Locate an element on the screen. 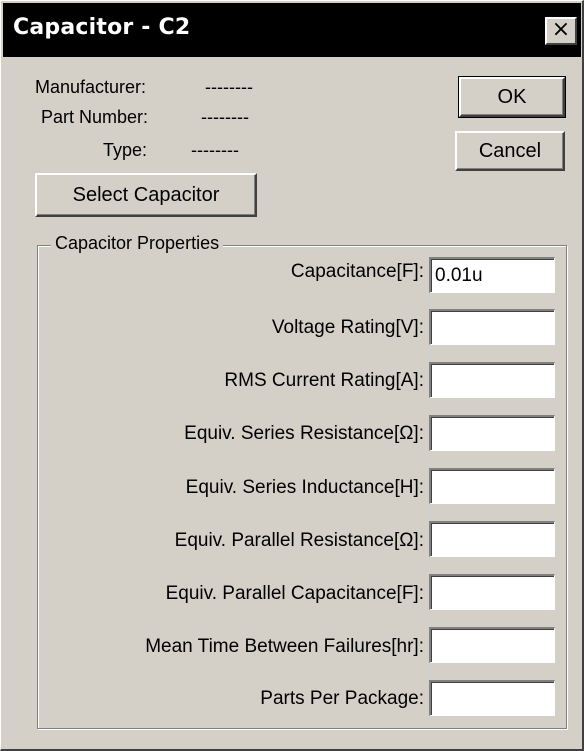  equiv-parallel-resistance-field is located at coordinates (492, 539).